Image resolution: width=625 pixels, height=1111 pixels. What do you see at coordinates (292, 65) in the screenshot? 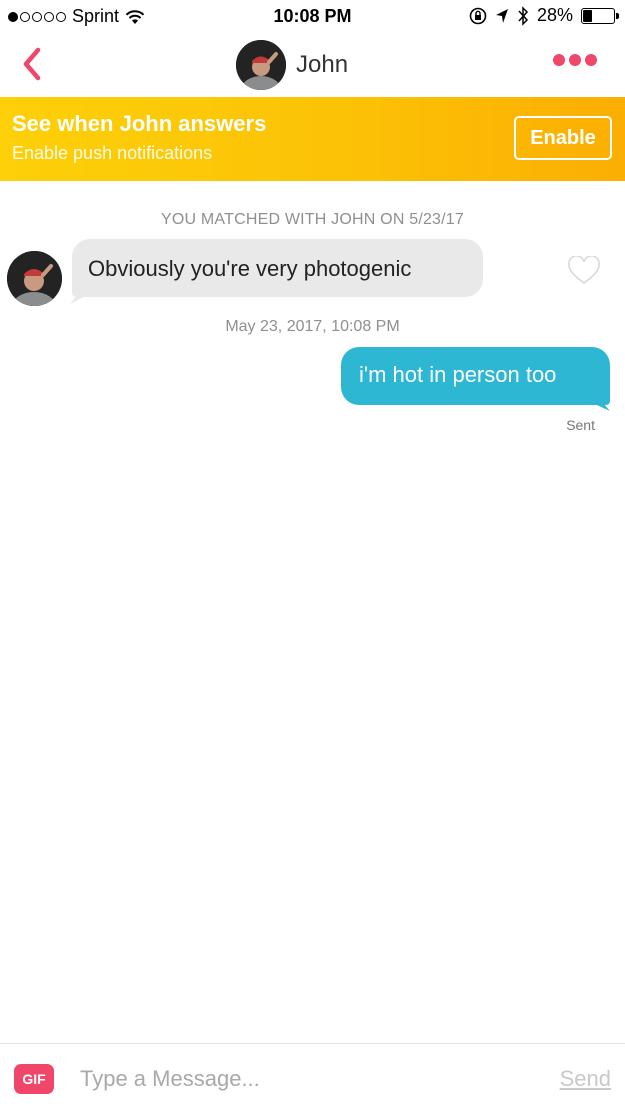
I see `contact-profile-link: John` at bounding box center [292, 65].